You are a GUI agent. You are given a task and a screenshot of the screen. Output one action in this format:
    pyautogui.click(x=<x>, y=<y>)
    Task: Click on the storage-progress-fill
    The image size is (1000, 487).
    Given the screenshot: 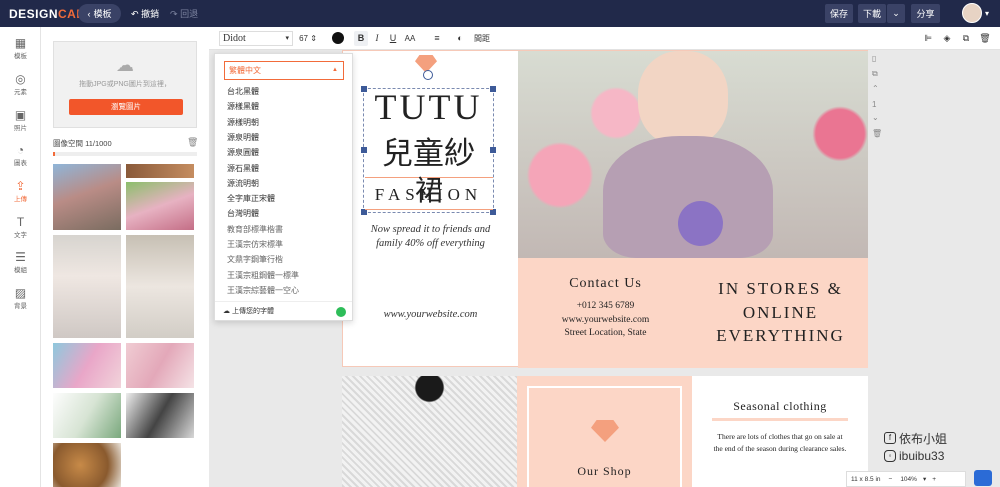 What is the action you would take?
    pyautogui.click(x=54, y=154)
    